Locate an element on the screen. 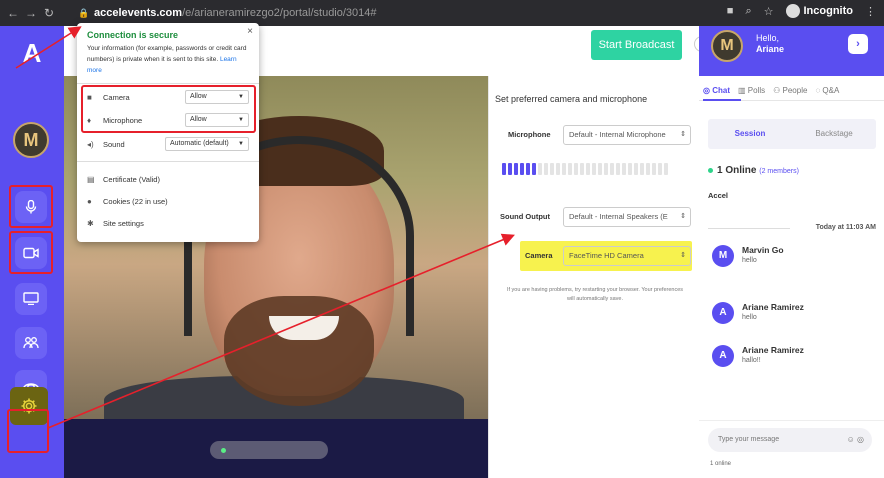  tab-people-label: People is located at coordinates (795, 90).